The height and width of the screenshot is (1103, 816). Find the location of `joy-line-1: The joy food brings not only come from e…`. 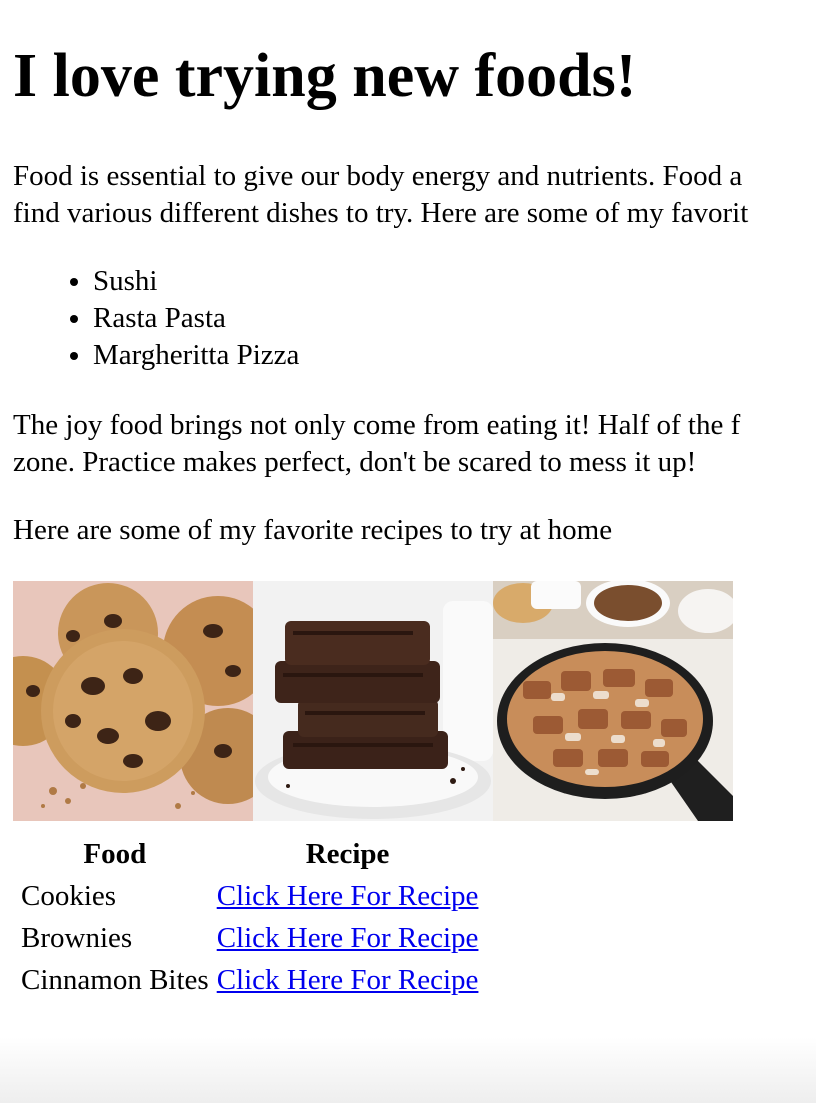

joy-line-1: The joy food brings not only come from e… is located at coordinates (377, 425).